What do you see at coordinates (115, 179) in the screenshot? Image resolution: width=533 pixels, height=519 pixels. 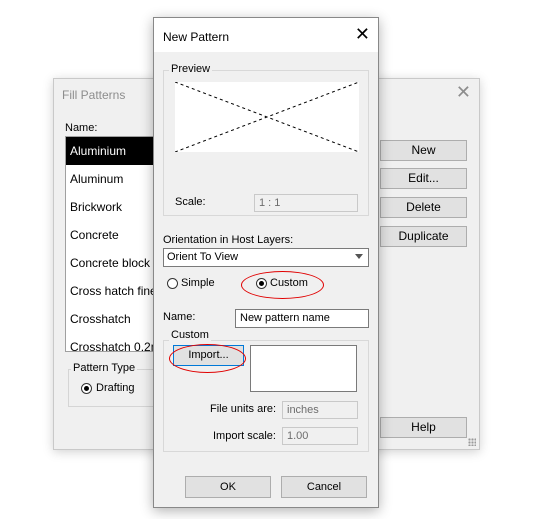 I see `list-item: Aluminum` at bounding box center [115, 179].